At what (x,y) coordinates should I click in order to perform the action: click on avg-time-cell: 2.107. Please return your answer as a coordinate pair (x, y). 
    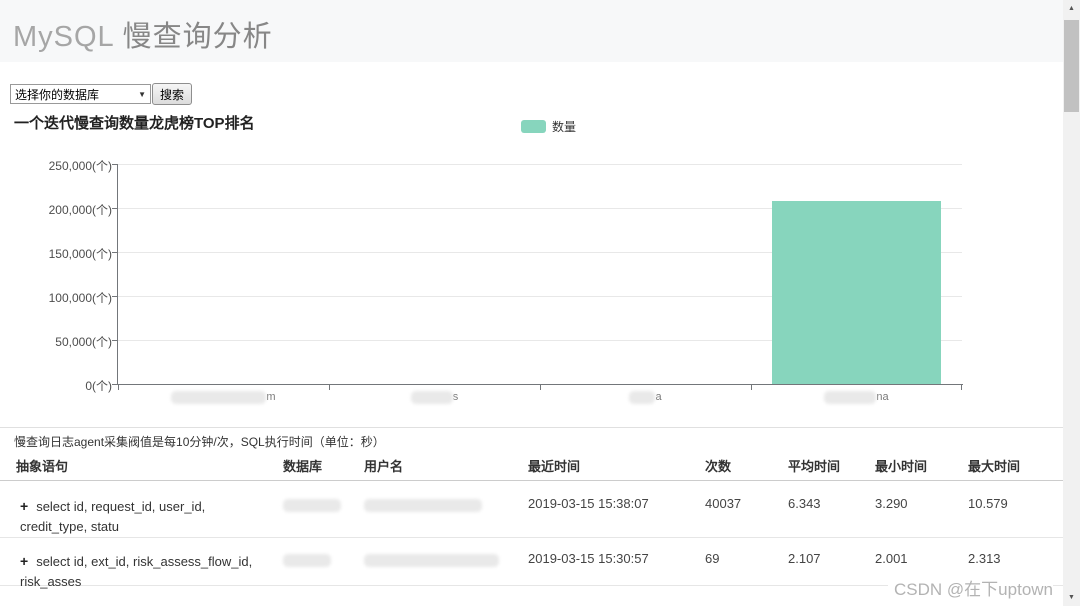
    Looking at the image, I should click on (804, 558).